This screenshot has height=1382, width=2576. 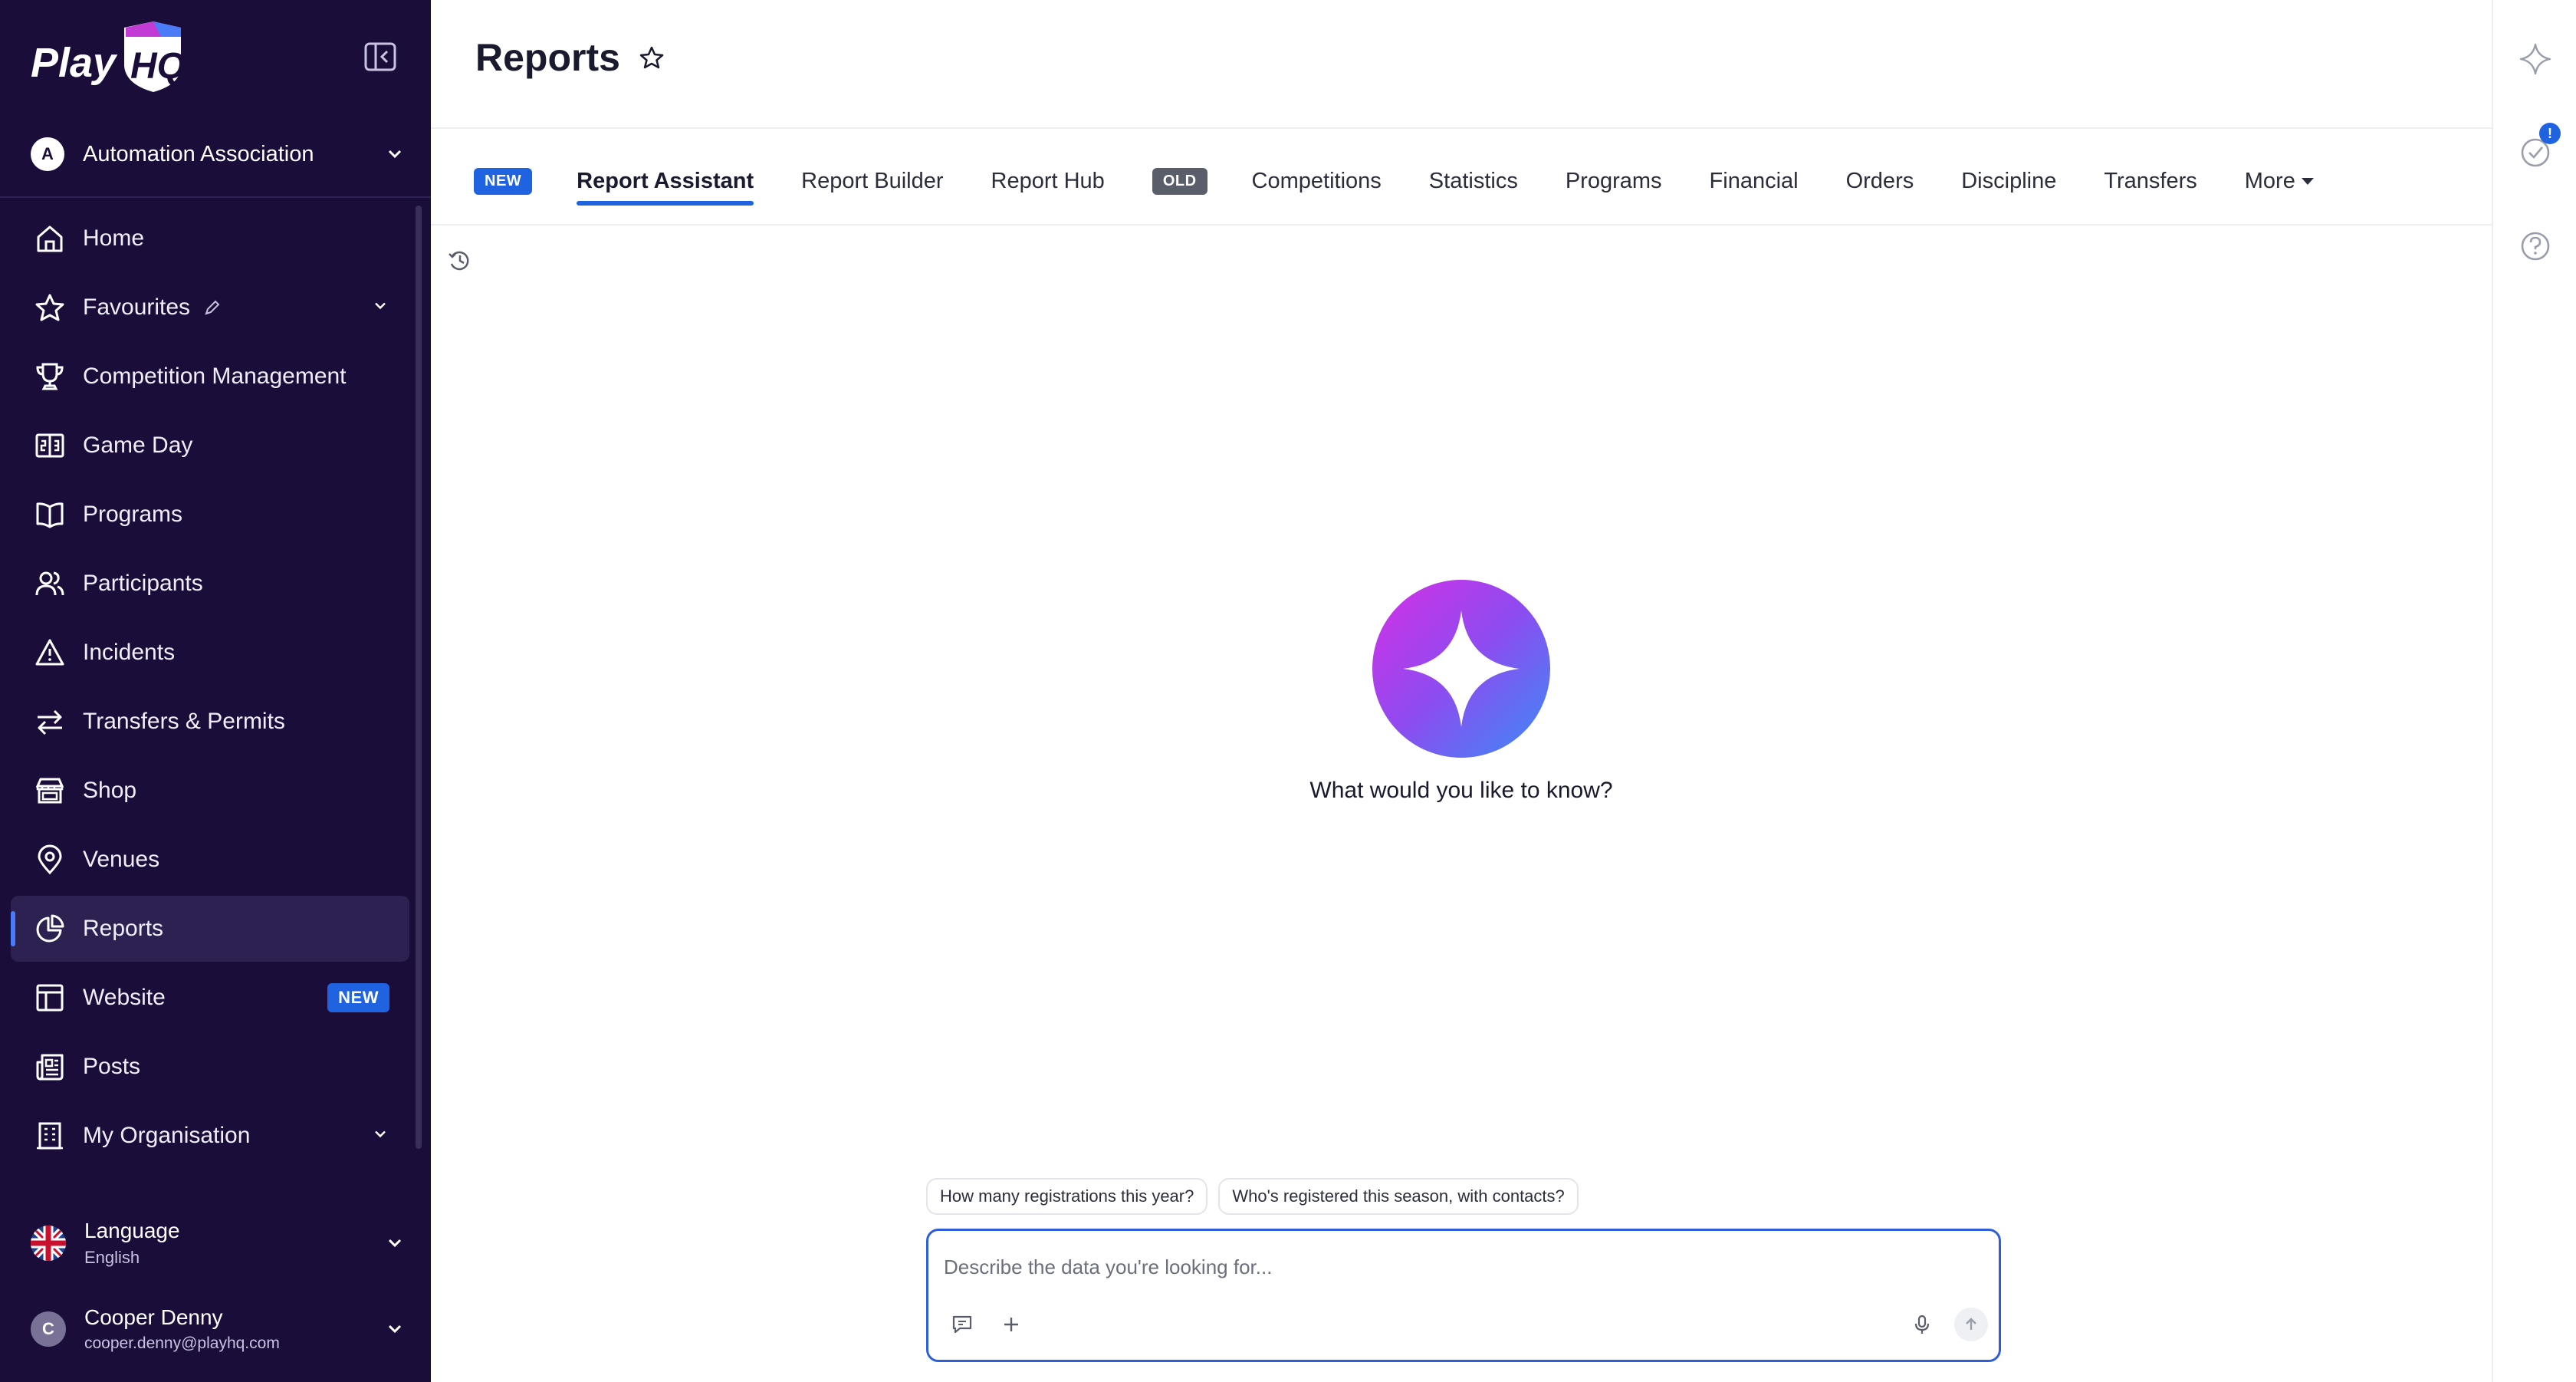 What do you see at coordinates (210, 238) in the screenshot?
I see `sidebar-item-home: Home` at bounding box center [210, 238].